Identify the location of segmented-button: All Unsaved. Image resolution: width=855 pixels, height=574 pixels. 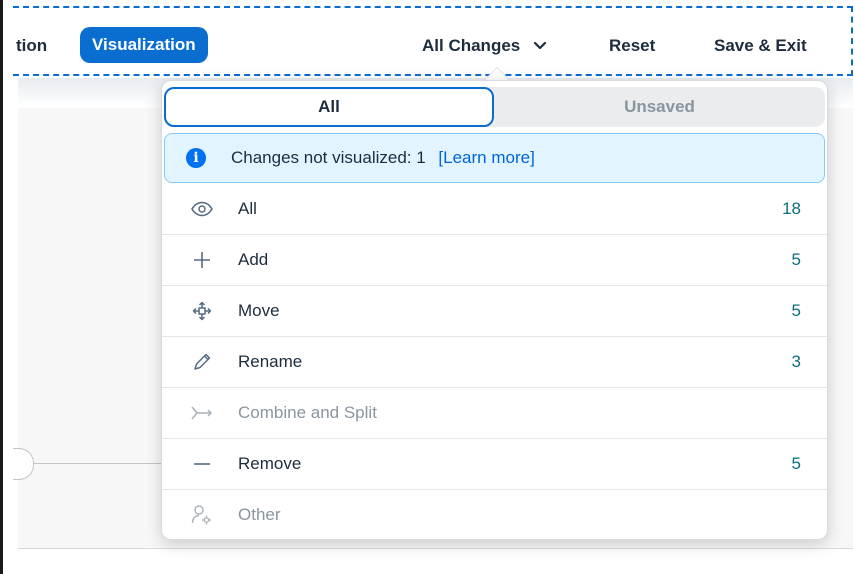
(494, 107).